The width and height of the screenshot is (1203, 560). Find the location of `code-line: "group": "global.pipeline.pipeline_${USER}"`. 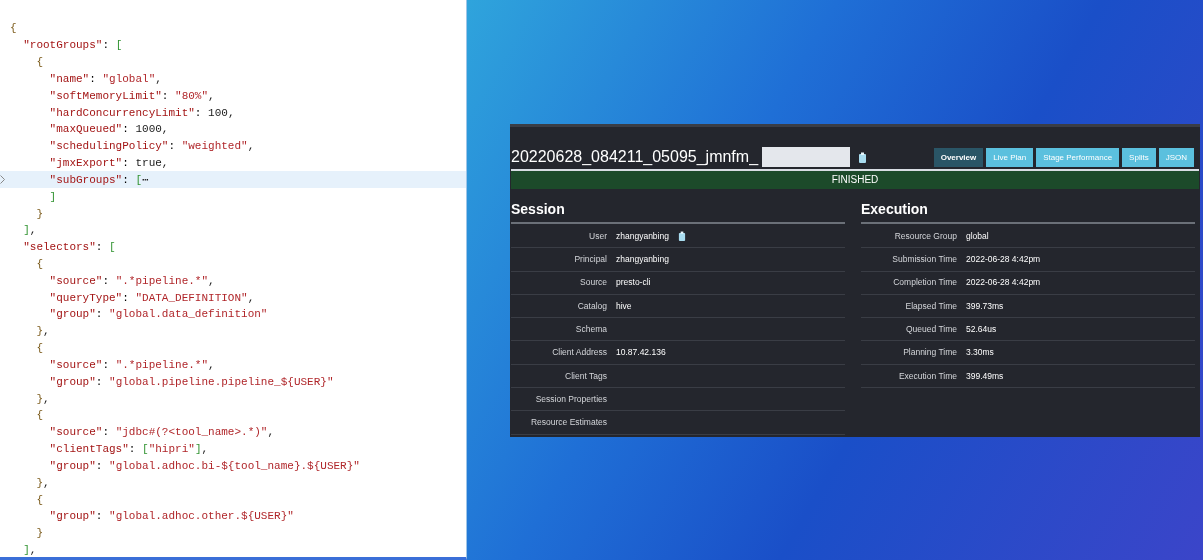

code-line: "group": "global.pipeline.pipeline_${USER}" is located at coordinates (191, 382).